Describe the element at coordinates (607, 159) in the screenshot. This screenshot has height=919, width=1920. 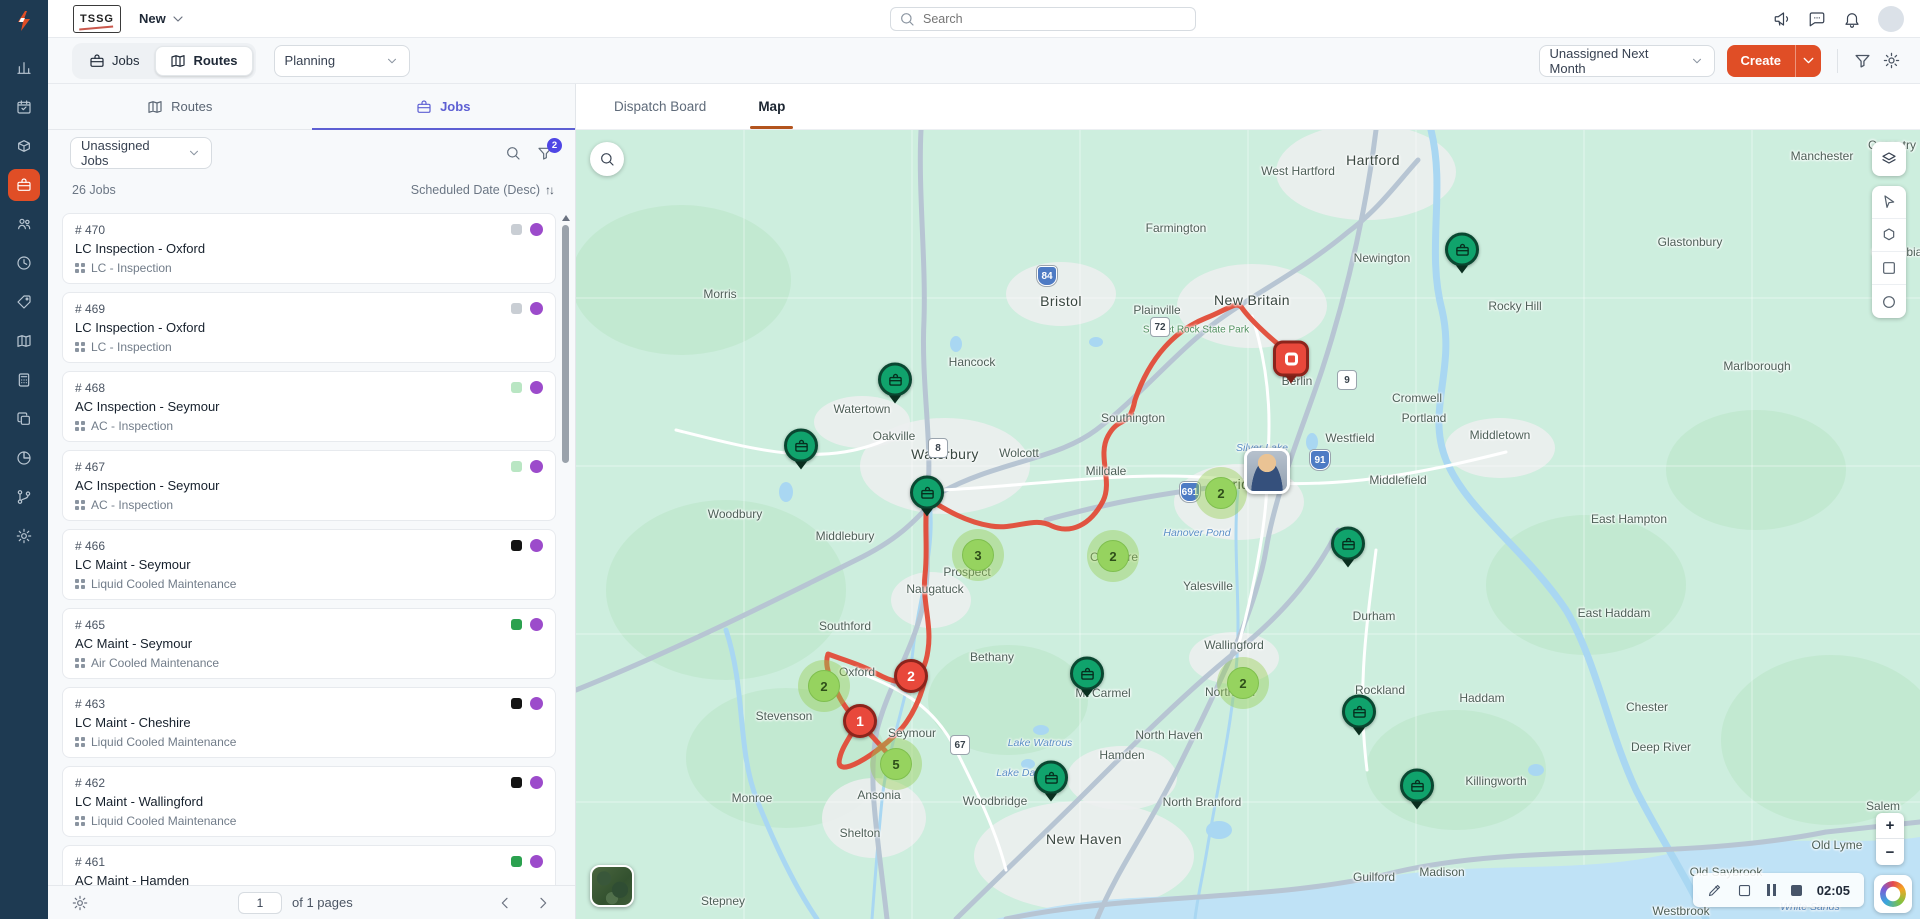
I see `map-search-button` at that location.